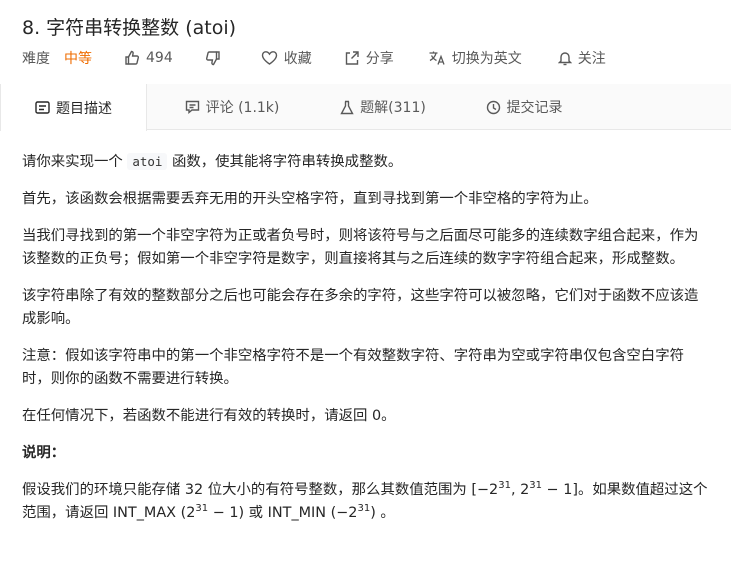  I want to click on share-label: 分享, so click(379, 59).